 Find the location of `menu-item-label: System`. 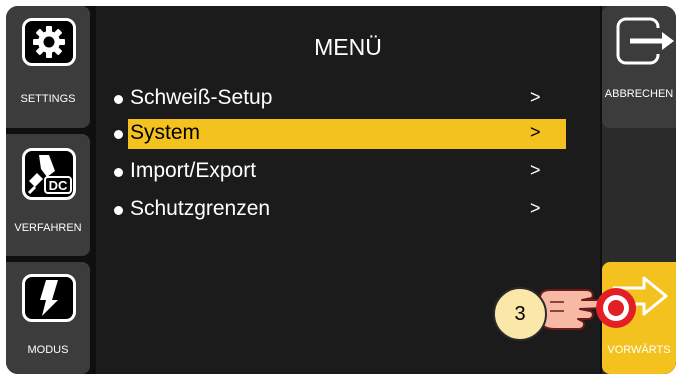

menu-item-label: System is located at coordinates (165, 132).